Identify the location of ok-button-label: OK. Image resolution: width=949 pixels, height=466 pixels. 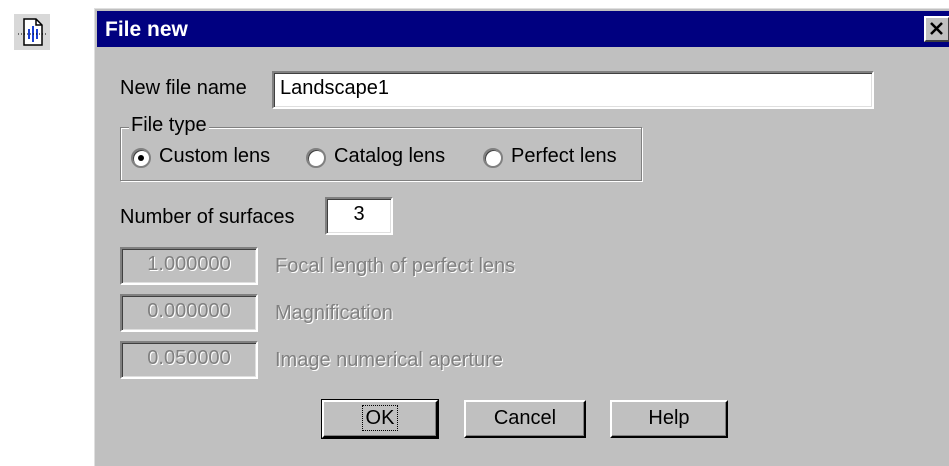
(380, 418).